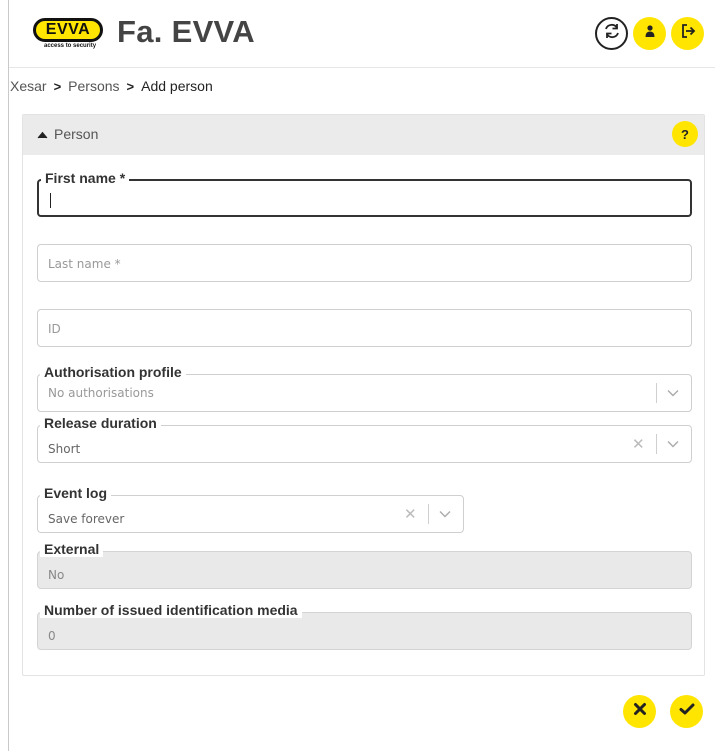 The height and width of the screenshot is (751, 715). What do you see at coordinates (85, 178) in the screenshot?
I see `first-name-label: First name *` at bounding box center [85, 178].